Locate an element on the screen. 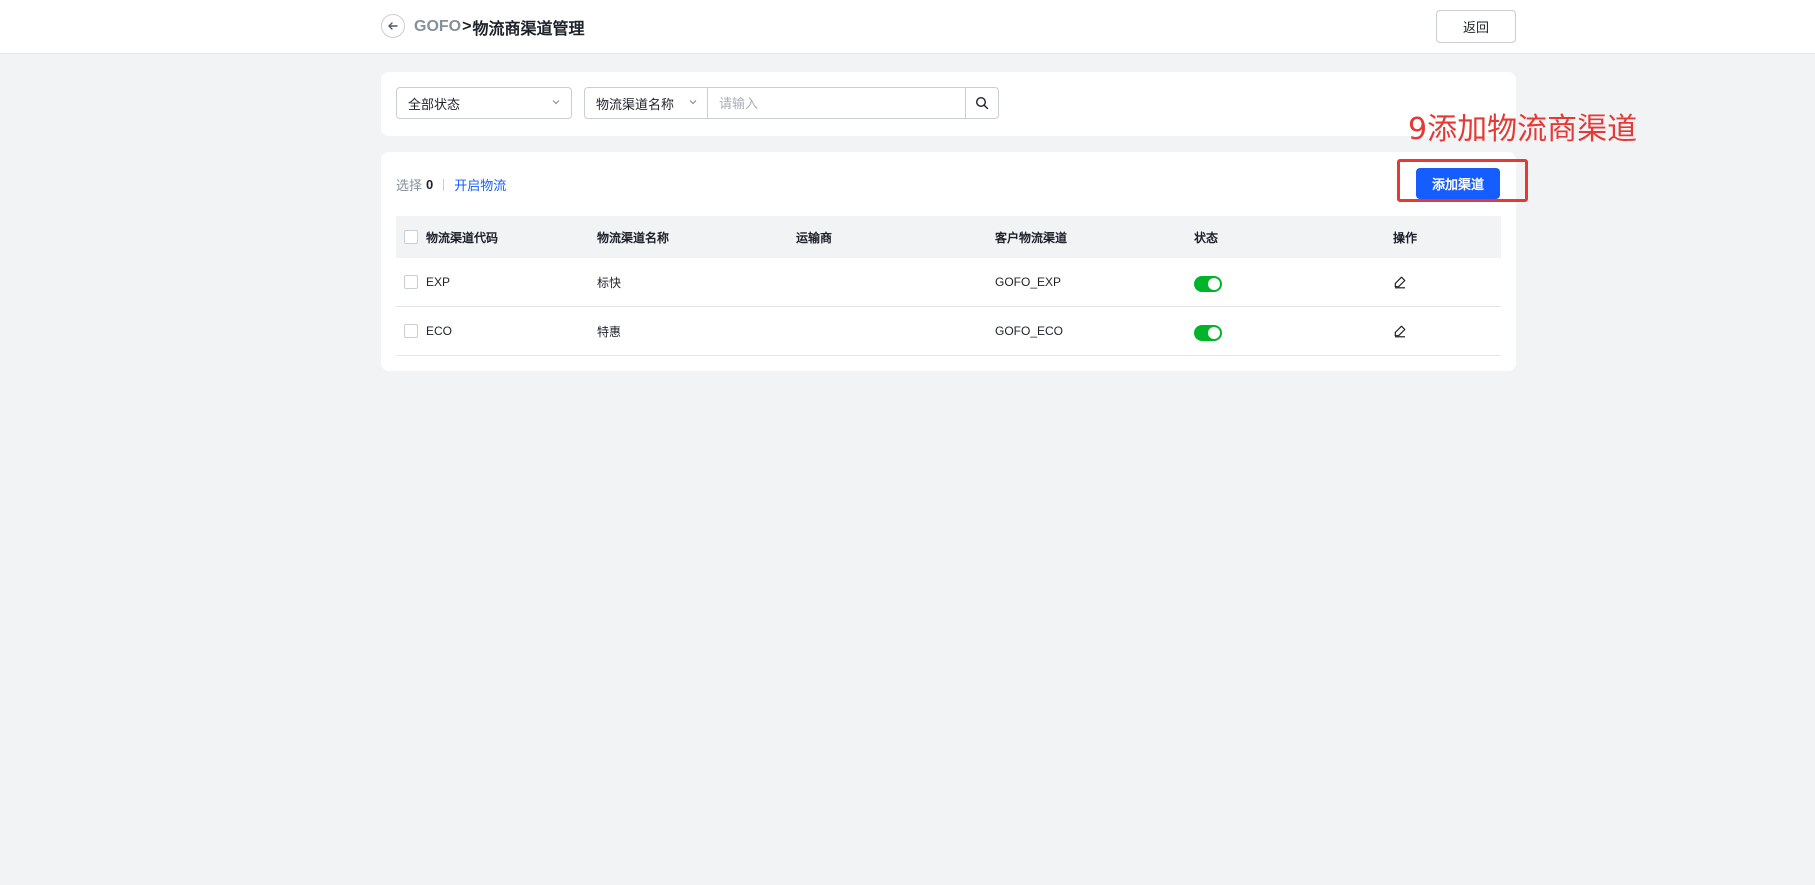 The width and height of the screenshot is (1815, 885). customer-channel: GOFO_ECO is located at coordinates (1029, 331).